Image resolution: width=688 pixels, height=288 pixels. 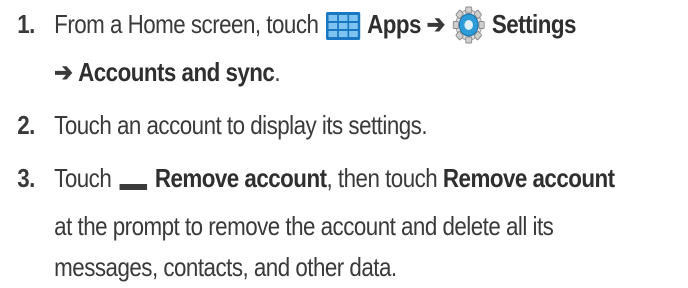 I want to click on apps-grid-icon, so click(x=343, y=31).